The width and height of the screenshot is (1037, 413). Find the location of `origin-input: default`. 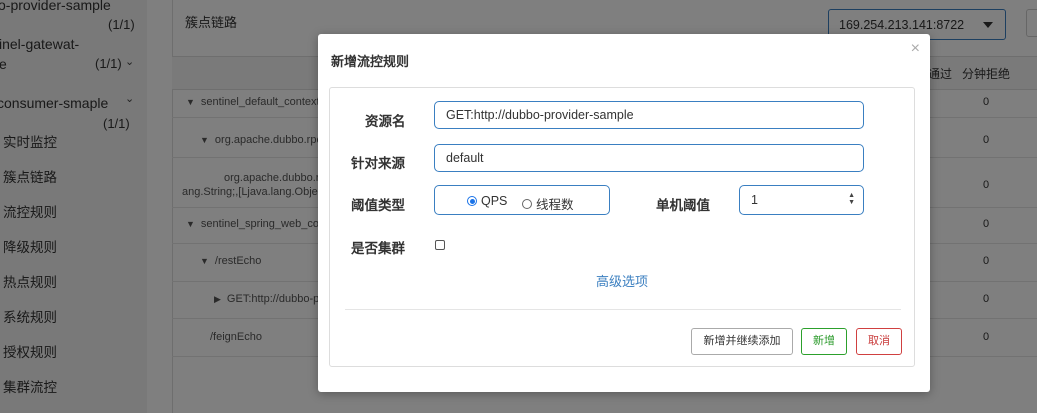

origin-input: default is located at coordinates (649, 158).